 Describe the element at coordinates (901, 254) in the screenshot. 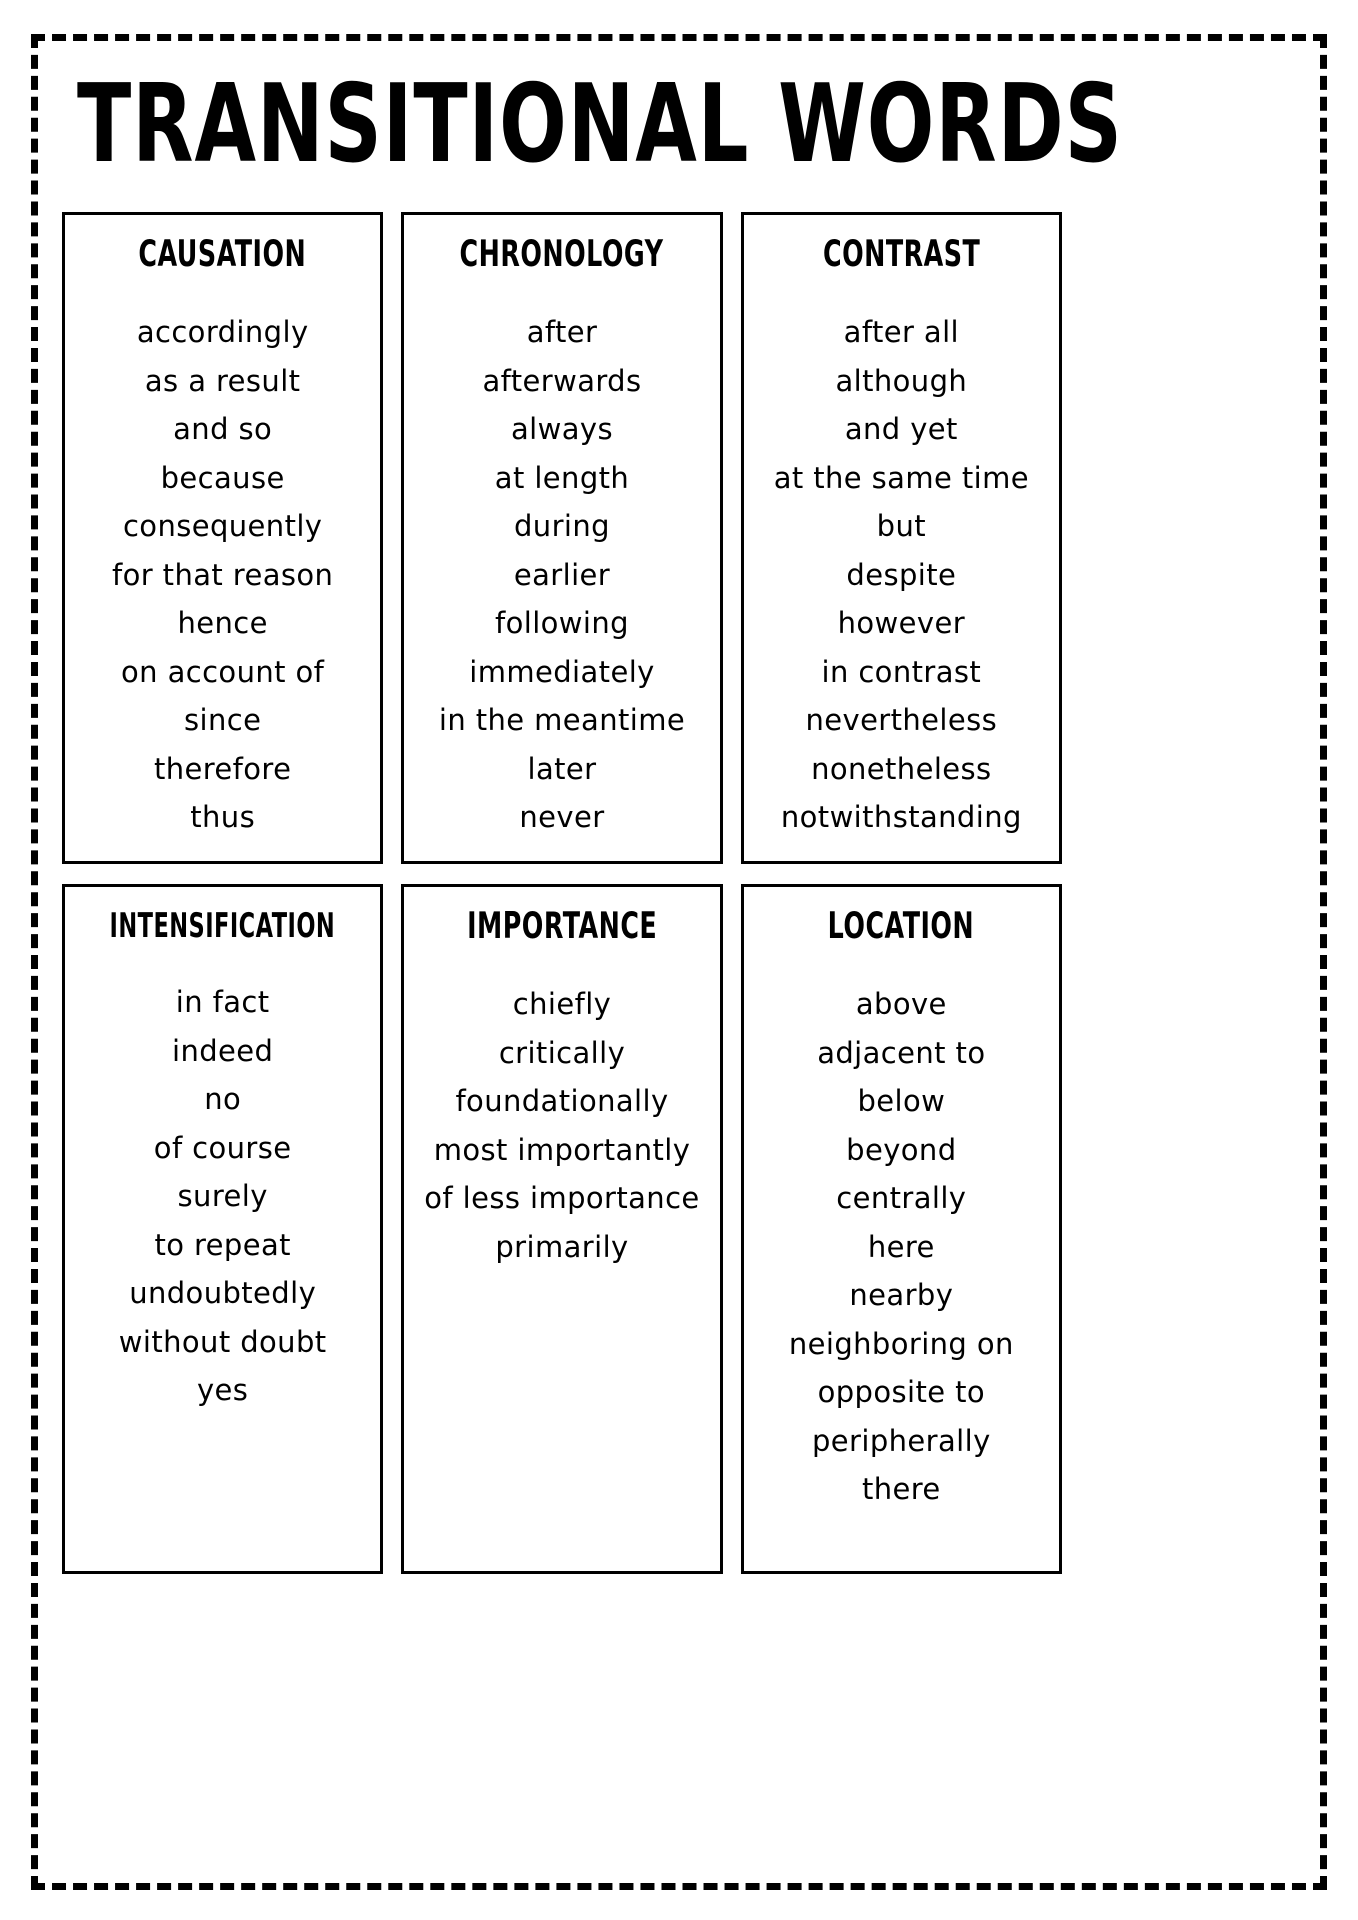

I see `category-heading-contrast: CONTRAST` at that location.